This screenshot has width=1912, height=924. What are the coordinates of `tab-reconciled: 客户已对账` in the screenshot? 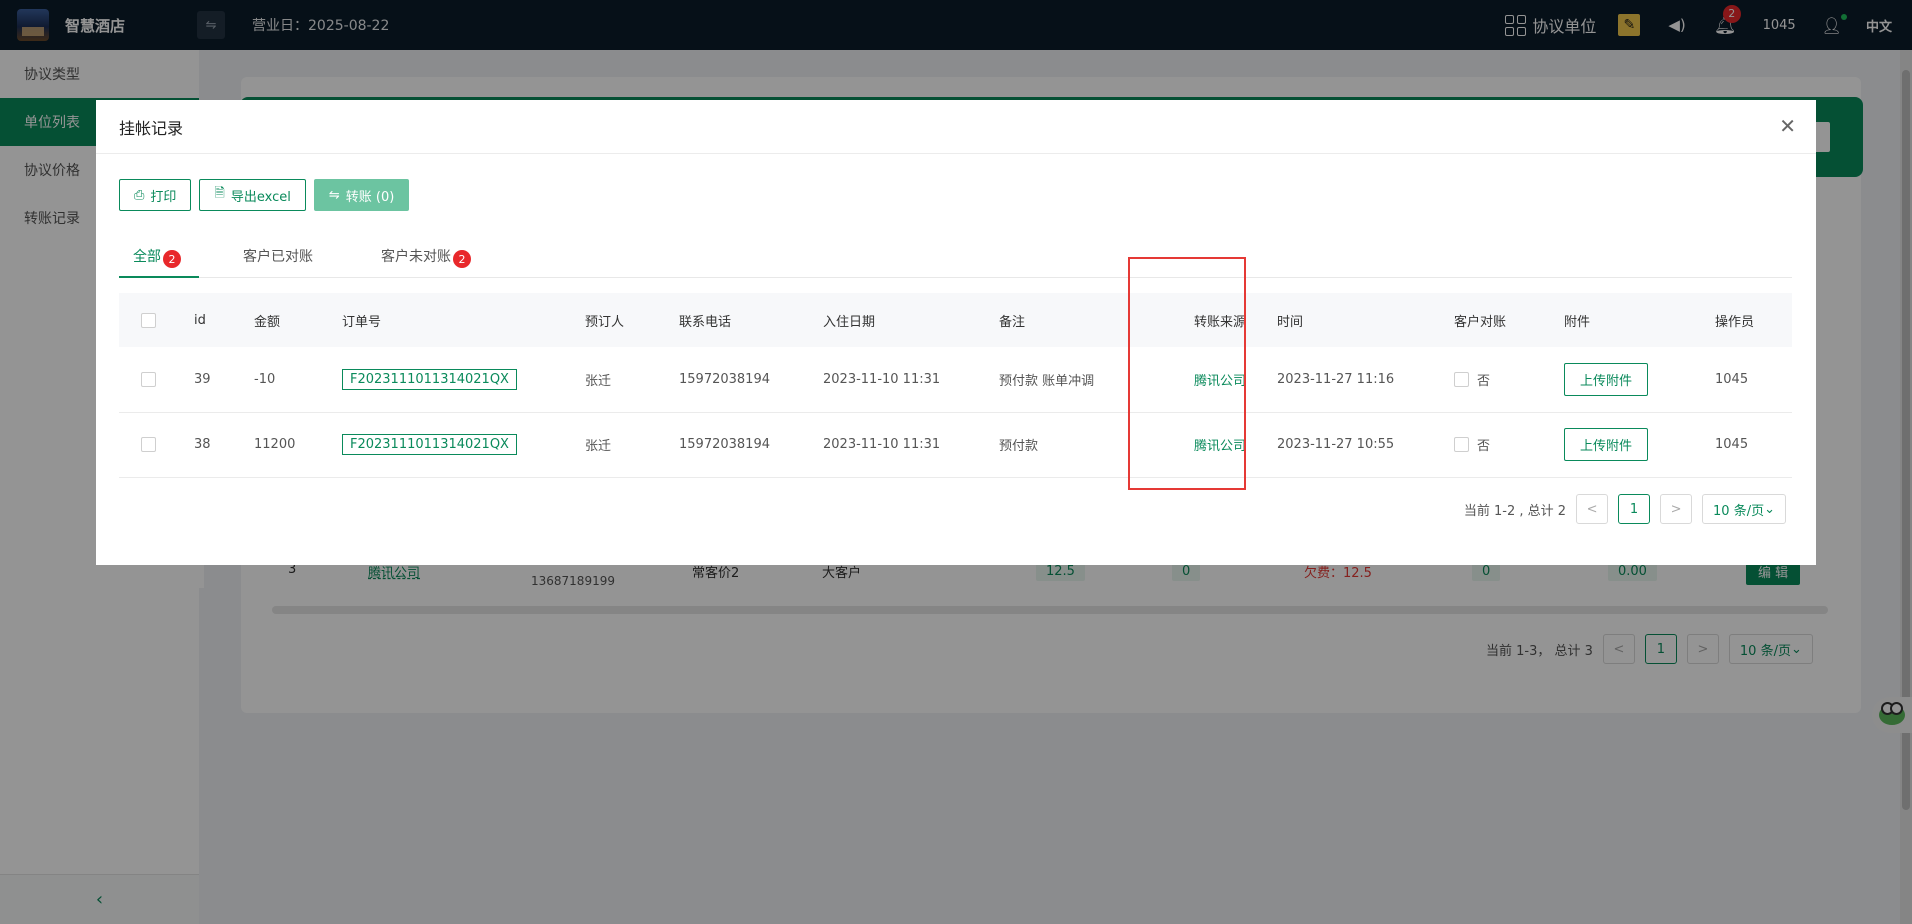 It's located at (278, 259).